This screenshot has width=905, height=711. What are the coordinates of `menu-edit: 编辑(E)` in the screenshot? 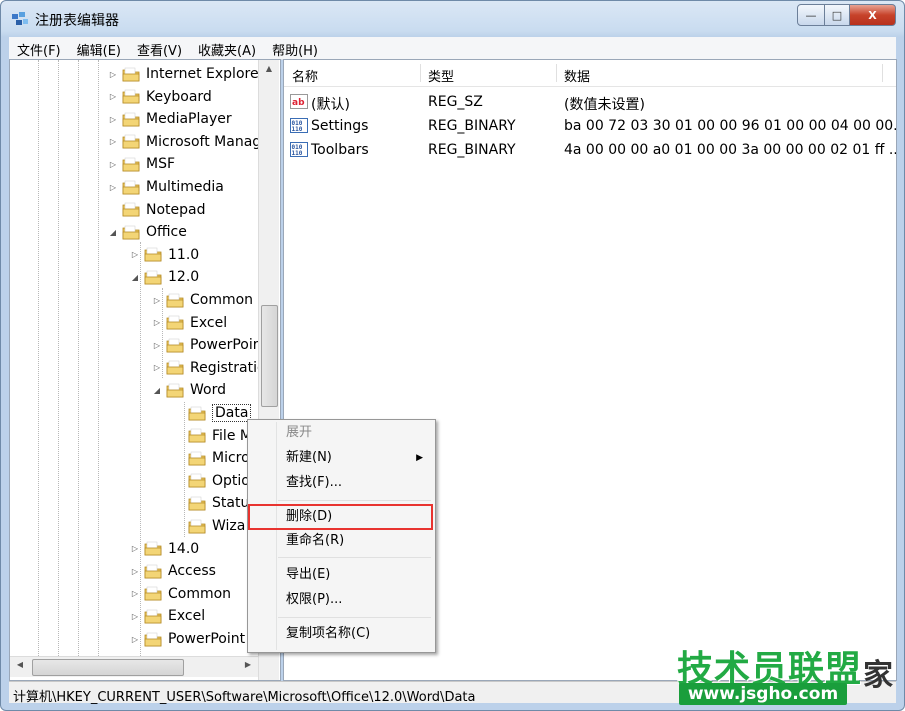 It's located at (99, 48).